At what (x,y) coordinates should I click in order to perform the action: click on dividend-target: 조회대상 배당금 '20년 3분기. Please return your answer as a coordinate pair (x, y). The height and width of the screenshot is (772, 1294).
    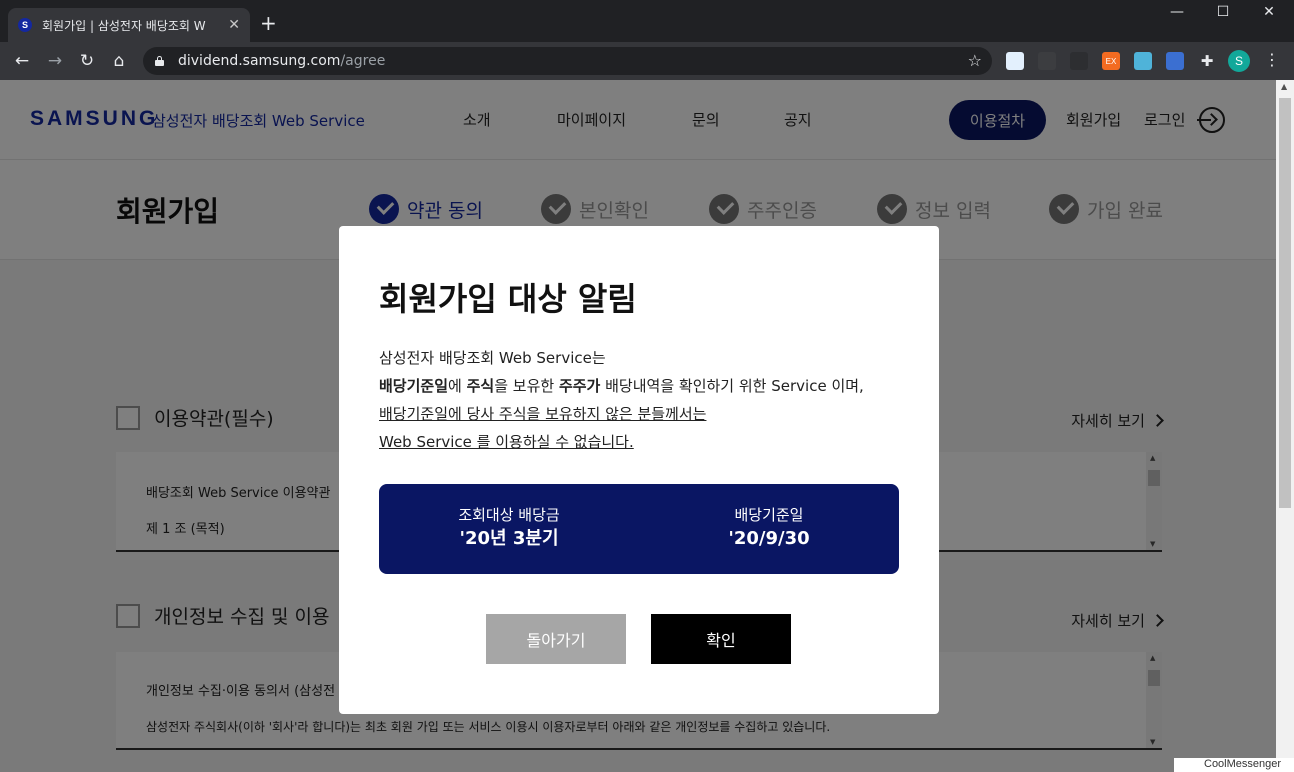
    Looking at the image, I should click on (509, 528).